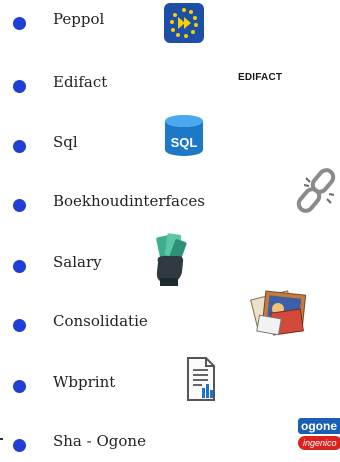  I want to click on list-item-wbprint: Wbprint, so click(170, 382).